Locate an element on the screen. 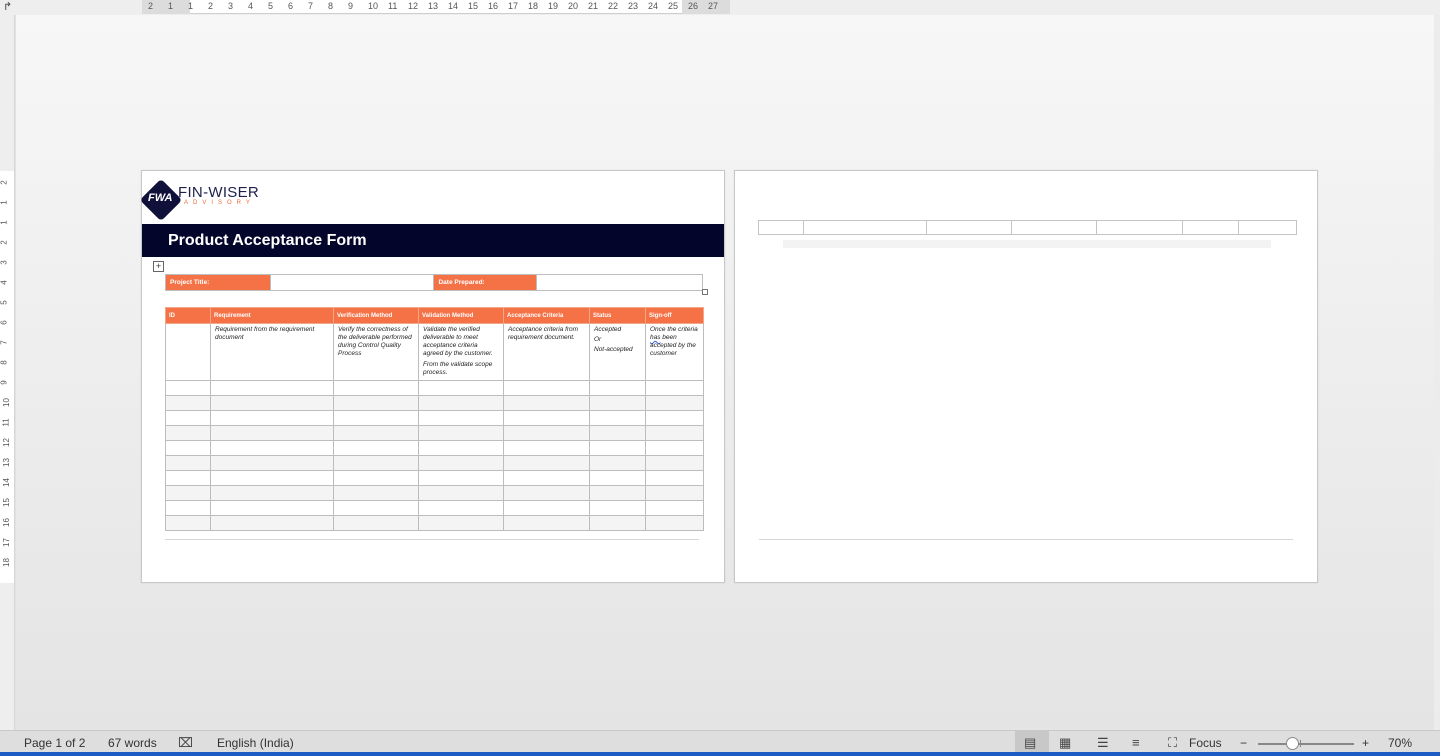 Image resolution: width=1440 pixels, height=756 pixels. print-layout-icon: ▤ is located at coordinates (1030, 743).